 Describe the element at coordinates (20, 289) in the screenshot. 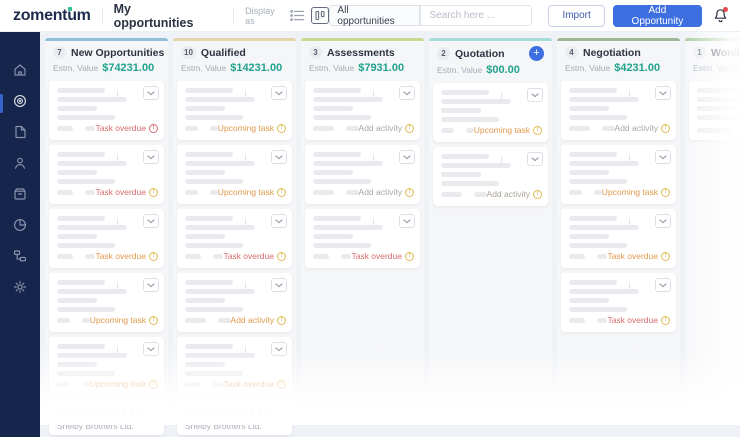

I see `sidebar-item-settings-gear` at that location.